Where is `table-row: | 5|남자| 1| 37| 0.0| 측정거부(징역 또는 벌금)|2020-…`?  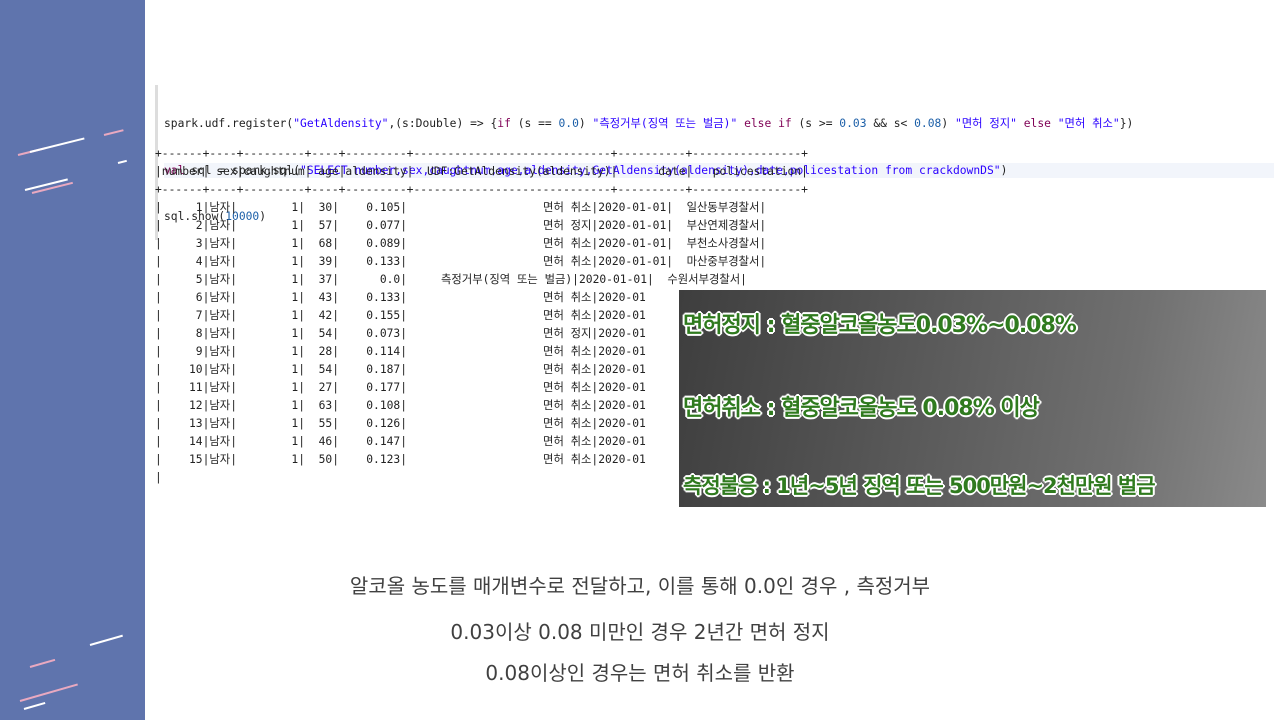 table-row: | 5|남자| 1| 37| 0.0| 측정거부(징역 또는 벌금)|2020-… is located at coordinates (451, 279).